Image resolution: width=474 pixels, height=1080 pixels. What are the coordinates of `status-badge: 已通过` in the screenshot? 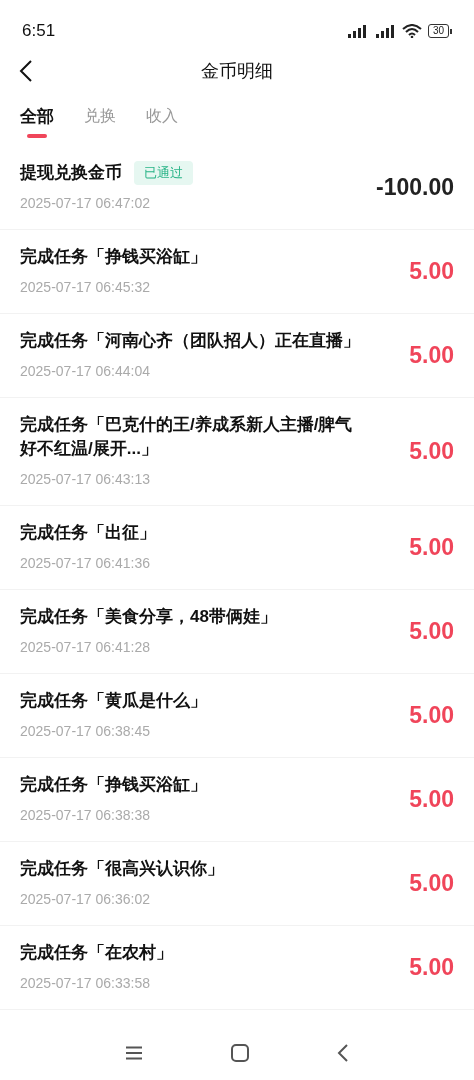 It's located at (163, 173).